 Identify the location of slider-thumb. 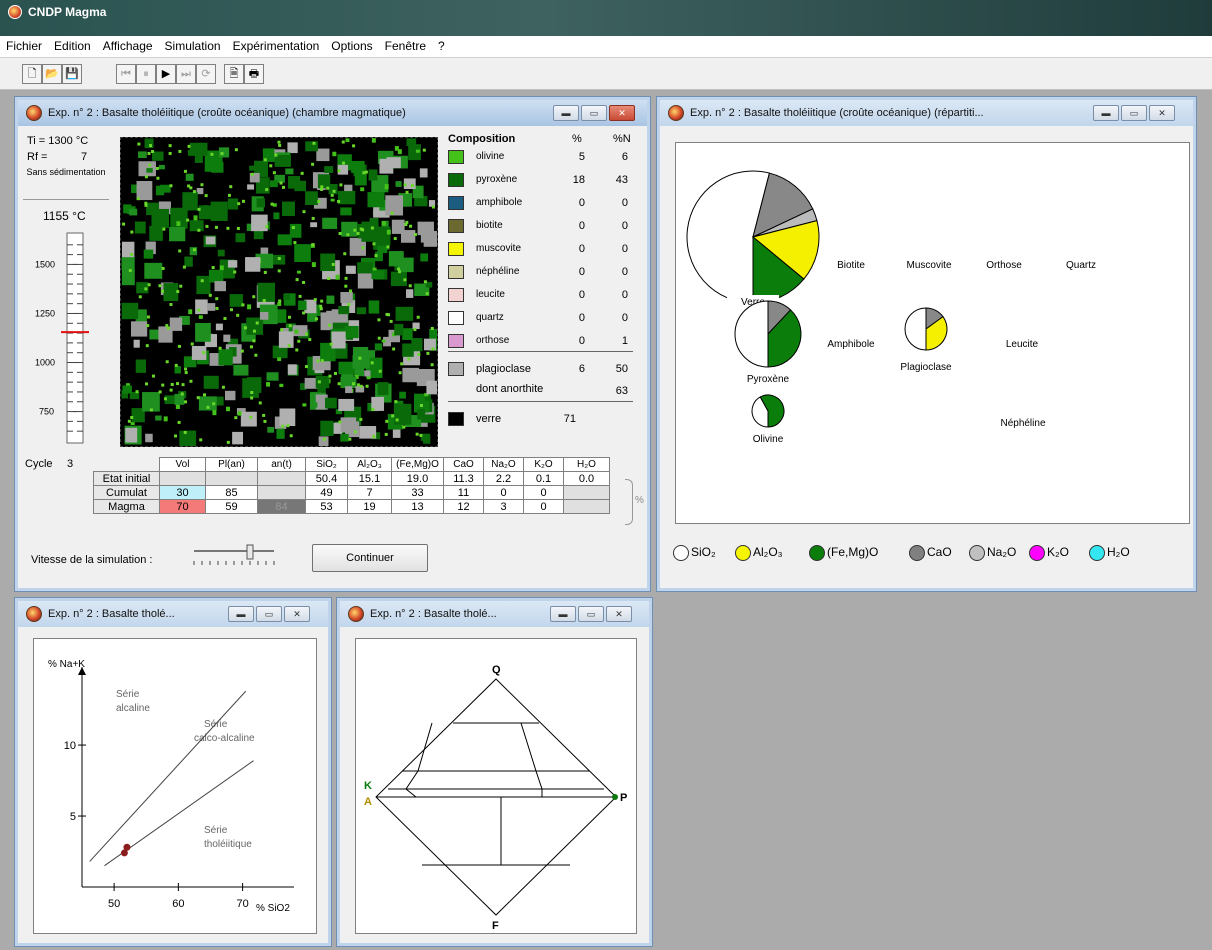
(250, 552).